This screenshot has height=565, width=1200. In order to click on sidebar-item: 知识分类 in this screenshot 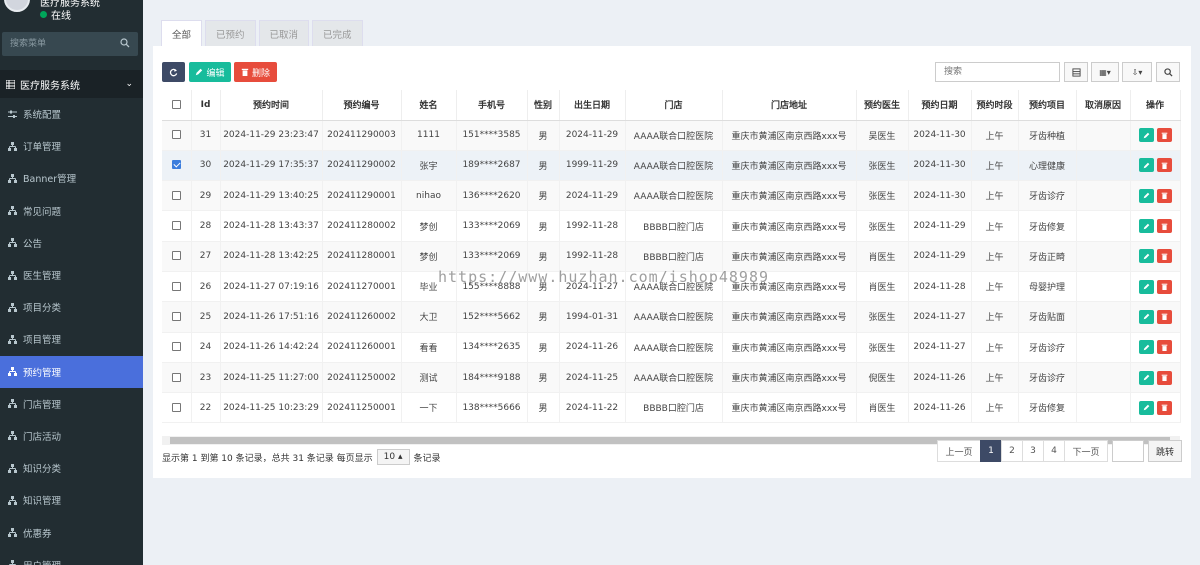, I will do `click(71, 468)`.